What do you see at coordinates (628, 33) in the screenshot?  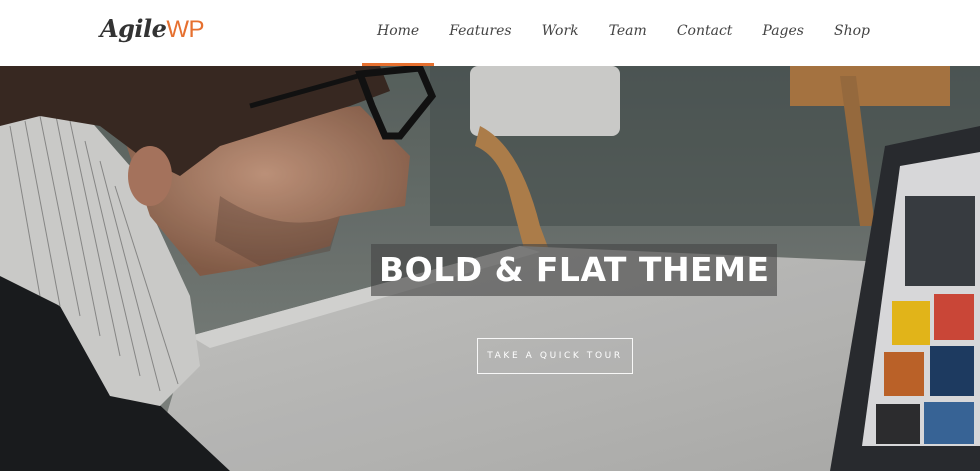 I see `nav-item-team: Team` at bounding box center [628, 33].